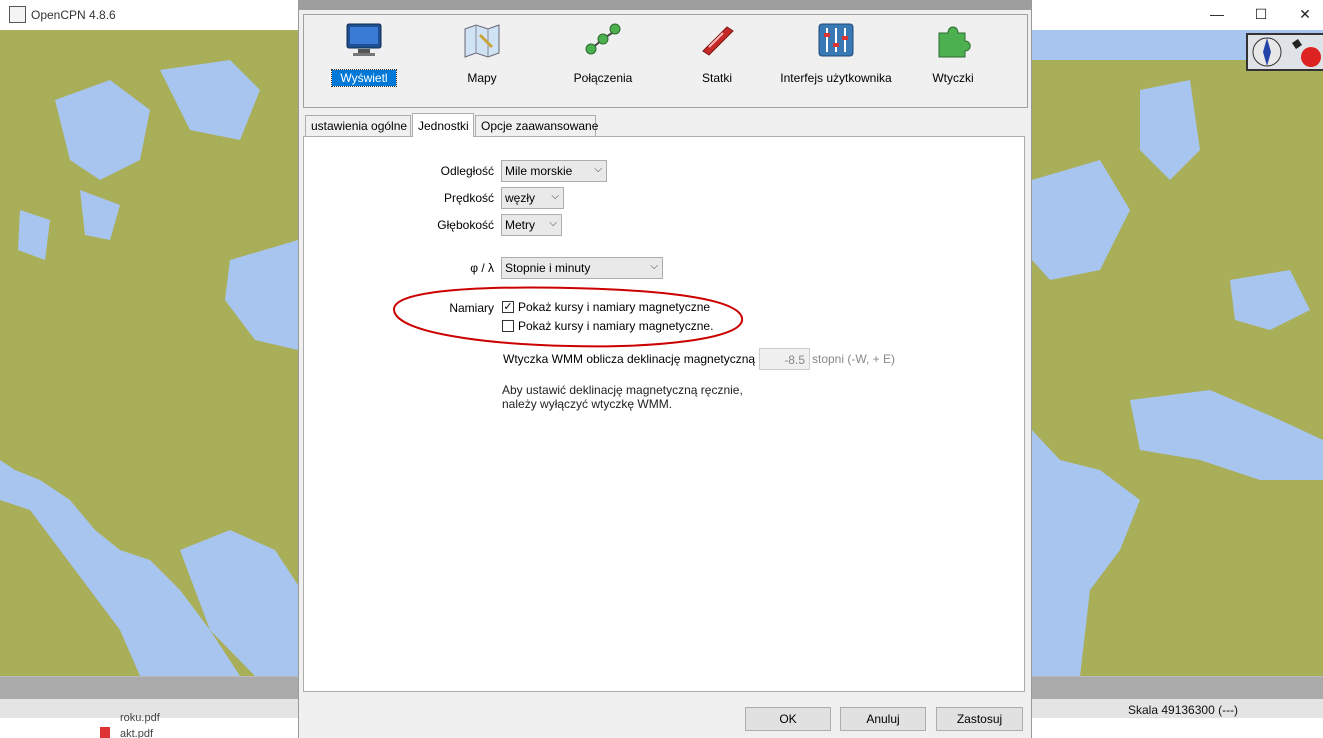 Image resolution: width=1323 pixels, height=738 pixels. I want to click on magnetic-bearings-label-2: Pokaż kursy i namiary magnetyczne., so click(615, 326).